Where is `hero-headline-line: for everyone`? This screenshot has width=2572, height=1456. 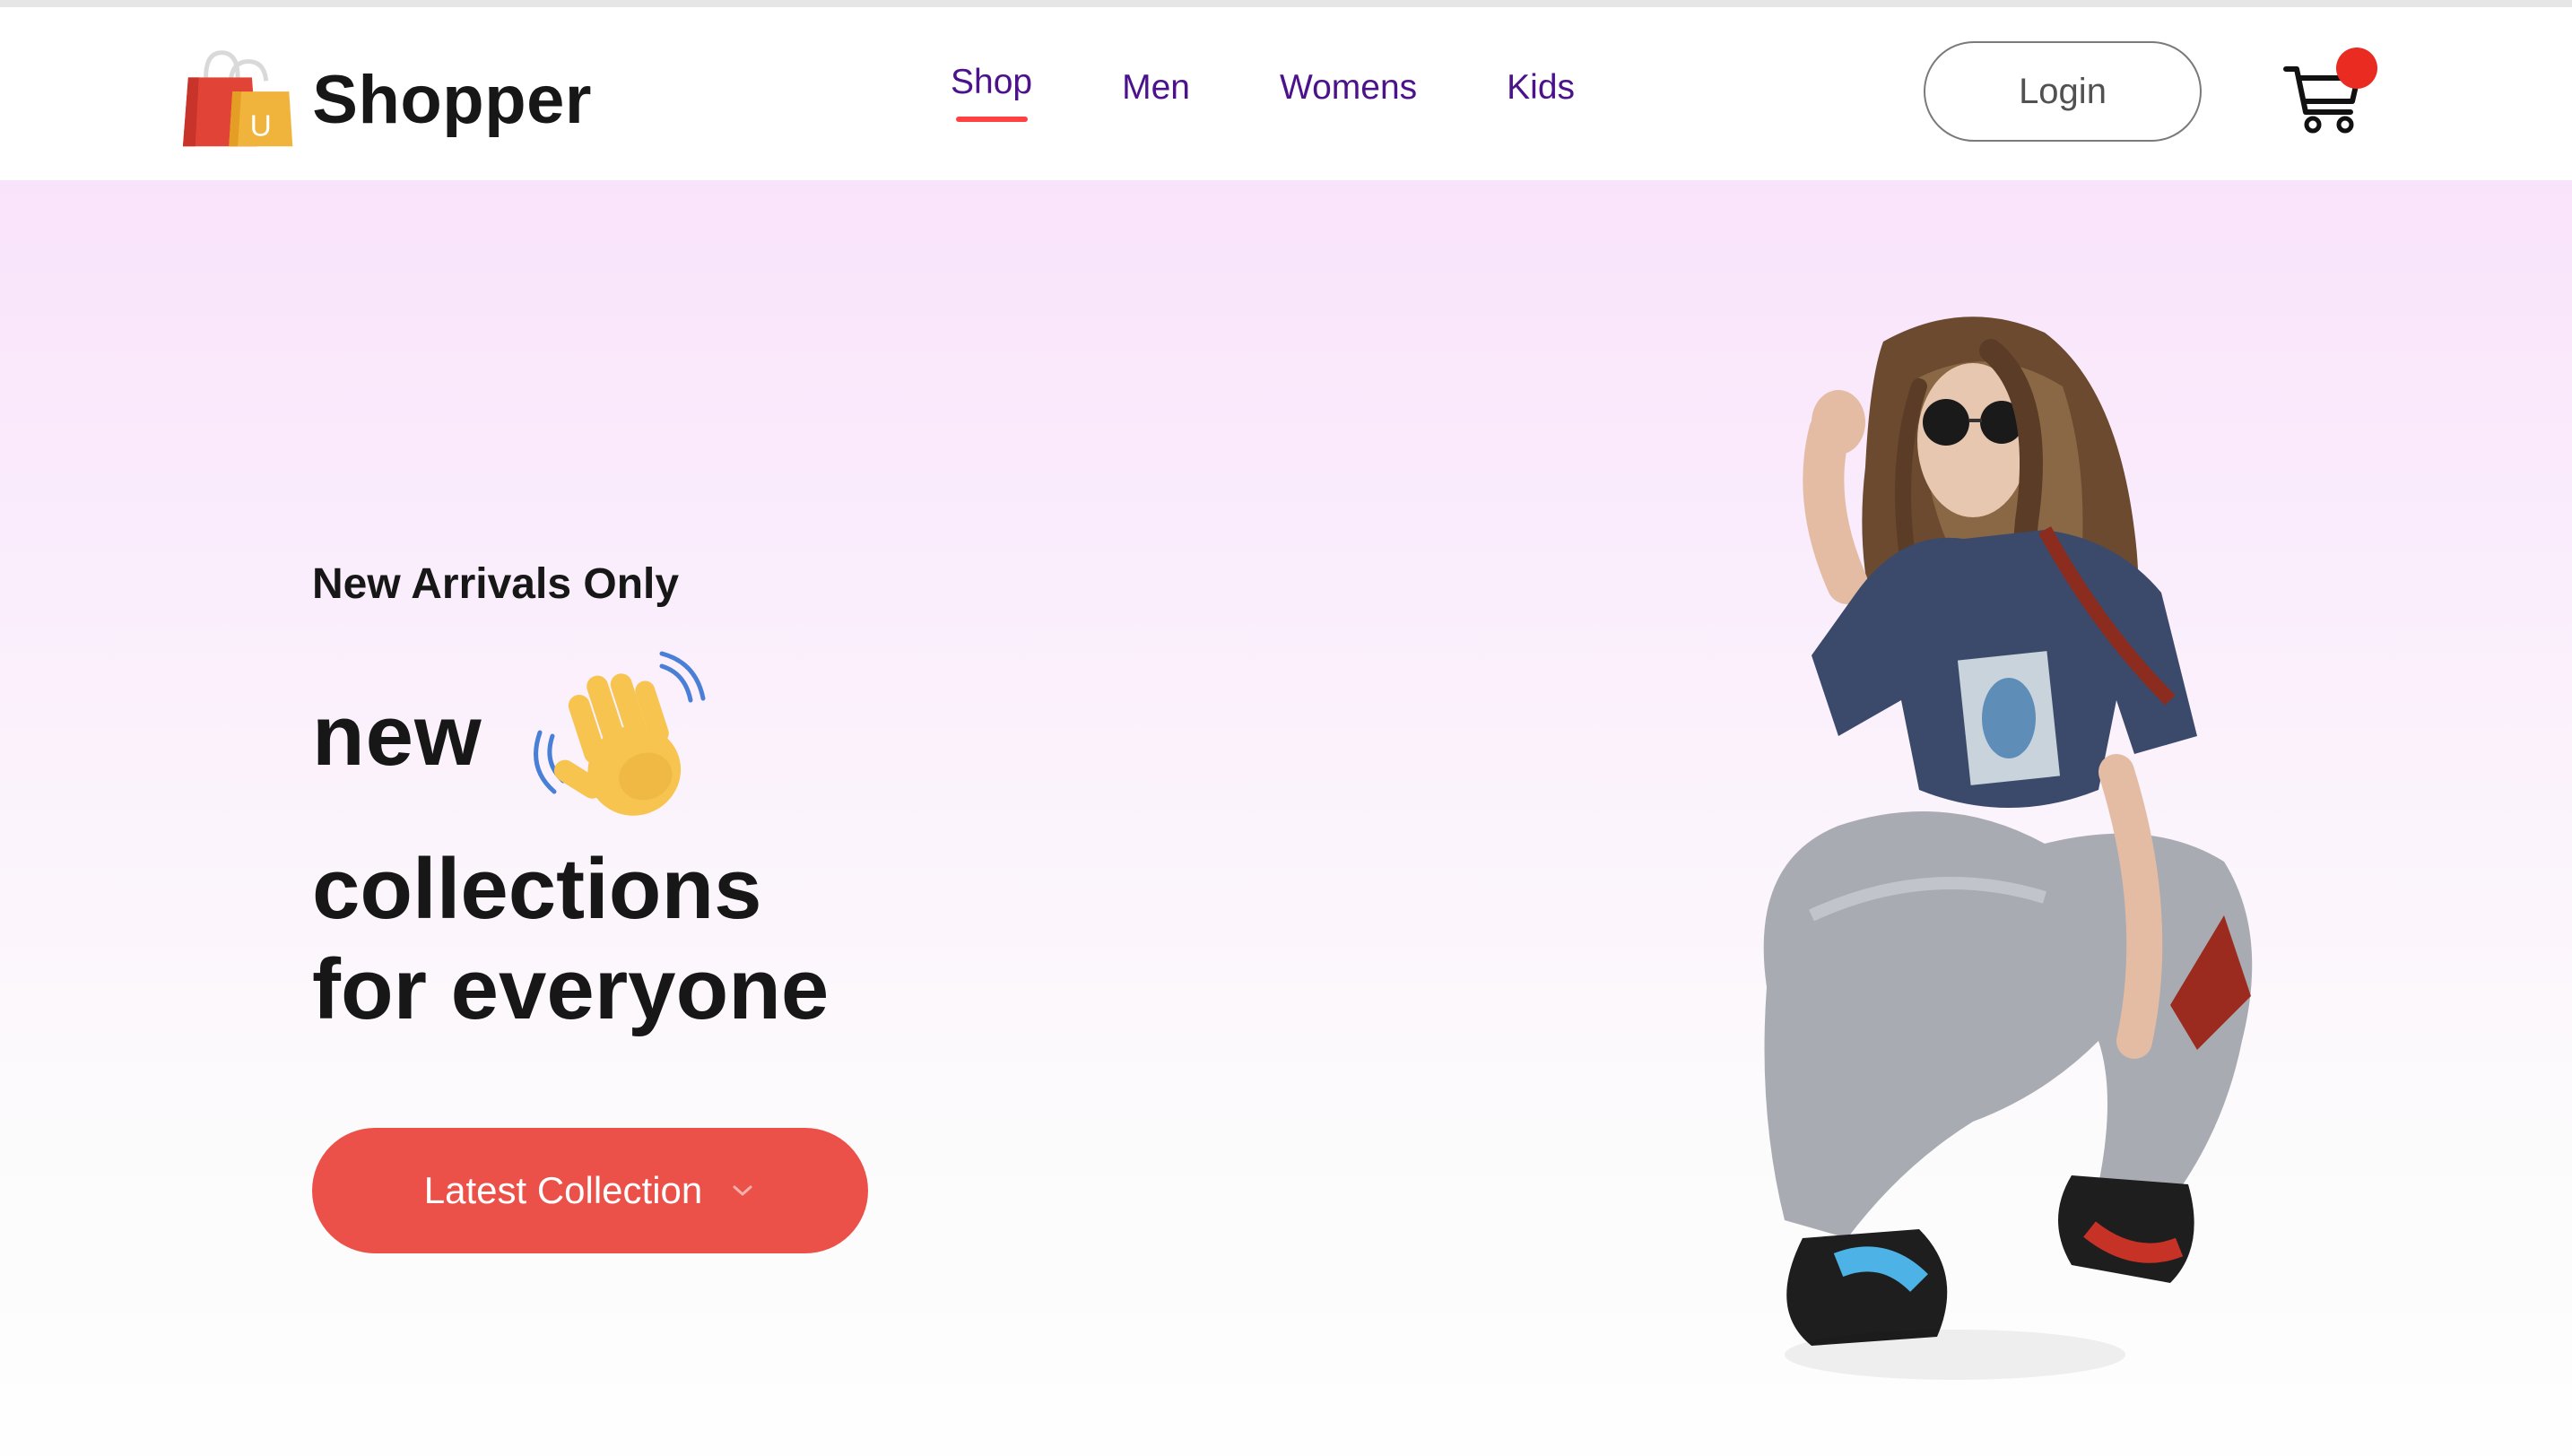 hero-headline-line: for everyone is located at coordinates (571, 989).